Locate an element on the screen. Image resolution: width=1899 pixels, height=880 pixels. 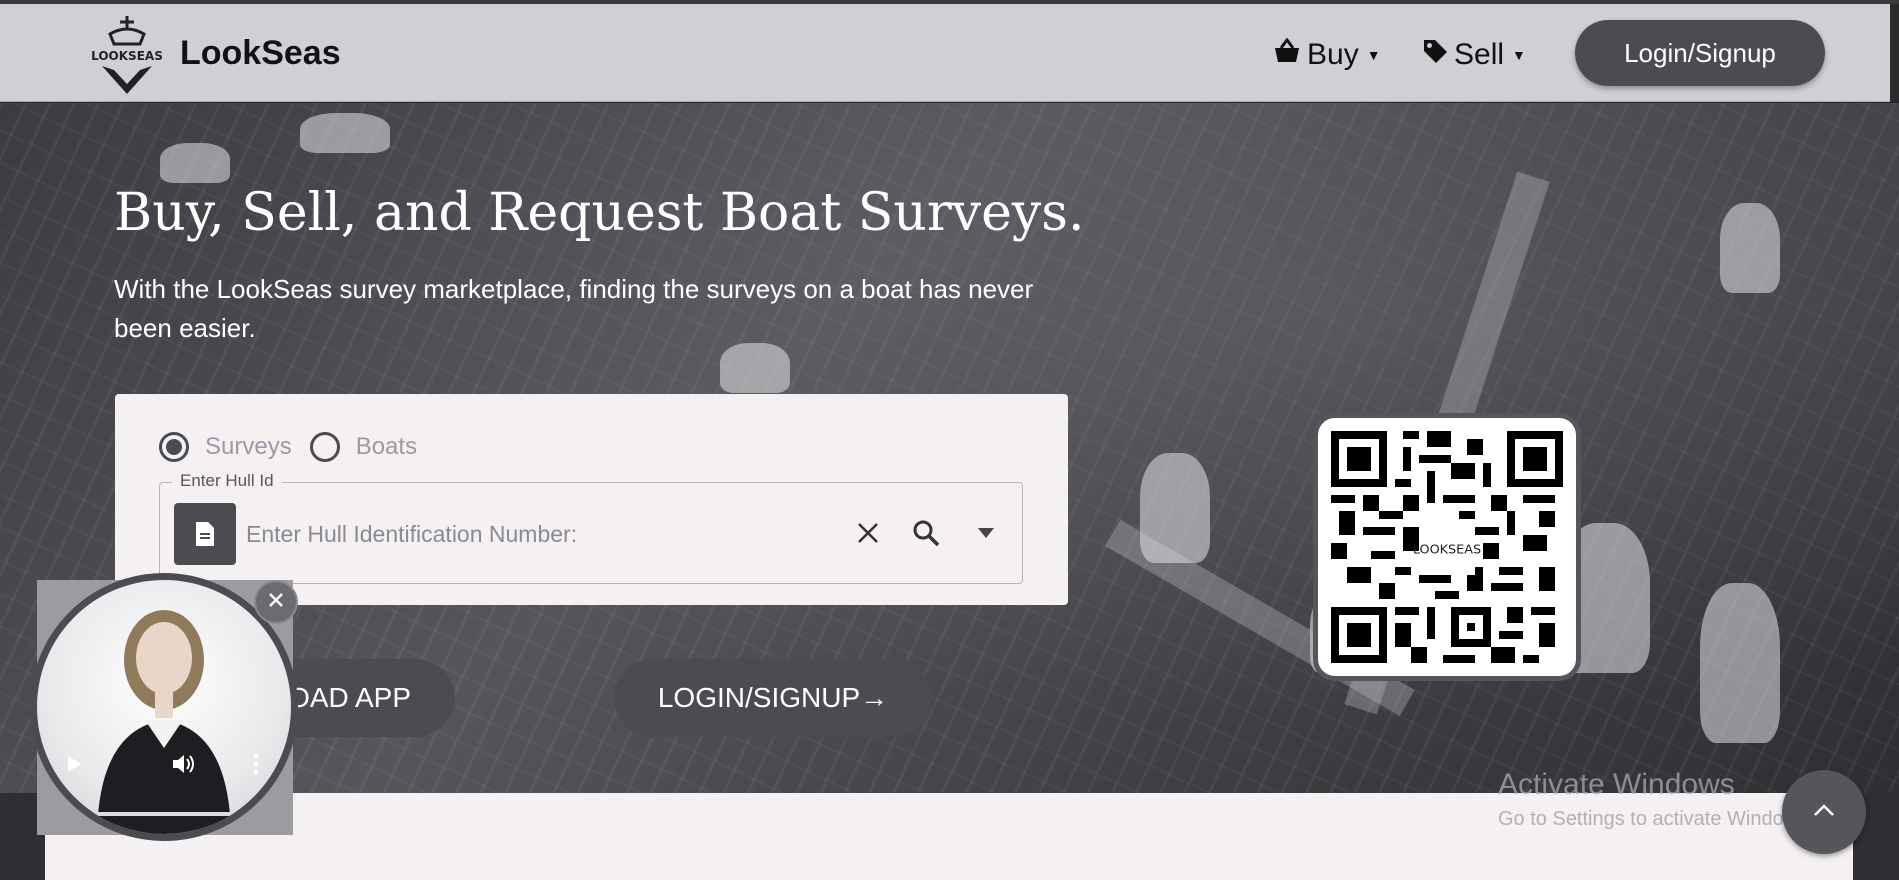
nav-sell-label: Sell is located at coordinates (1479, 54).